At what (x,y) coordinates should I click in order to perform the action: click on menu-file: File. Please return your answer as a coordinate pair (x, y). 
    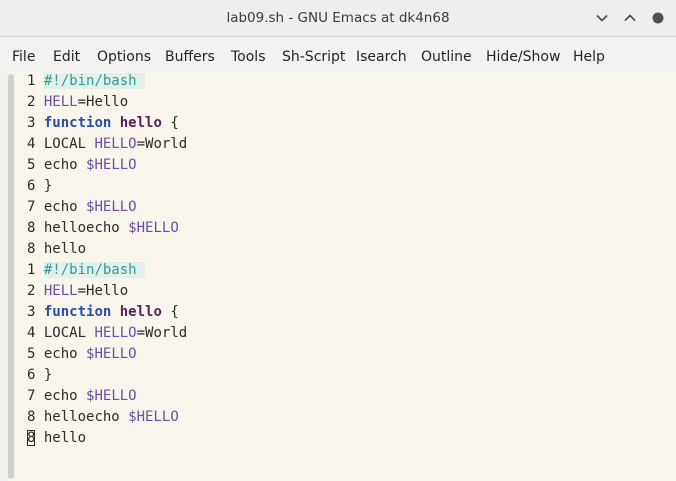
    Looking at the image, I should click on (23, 54).